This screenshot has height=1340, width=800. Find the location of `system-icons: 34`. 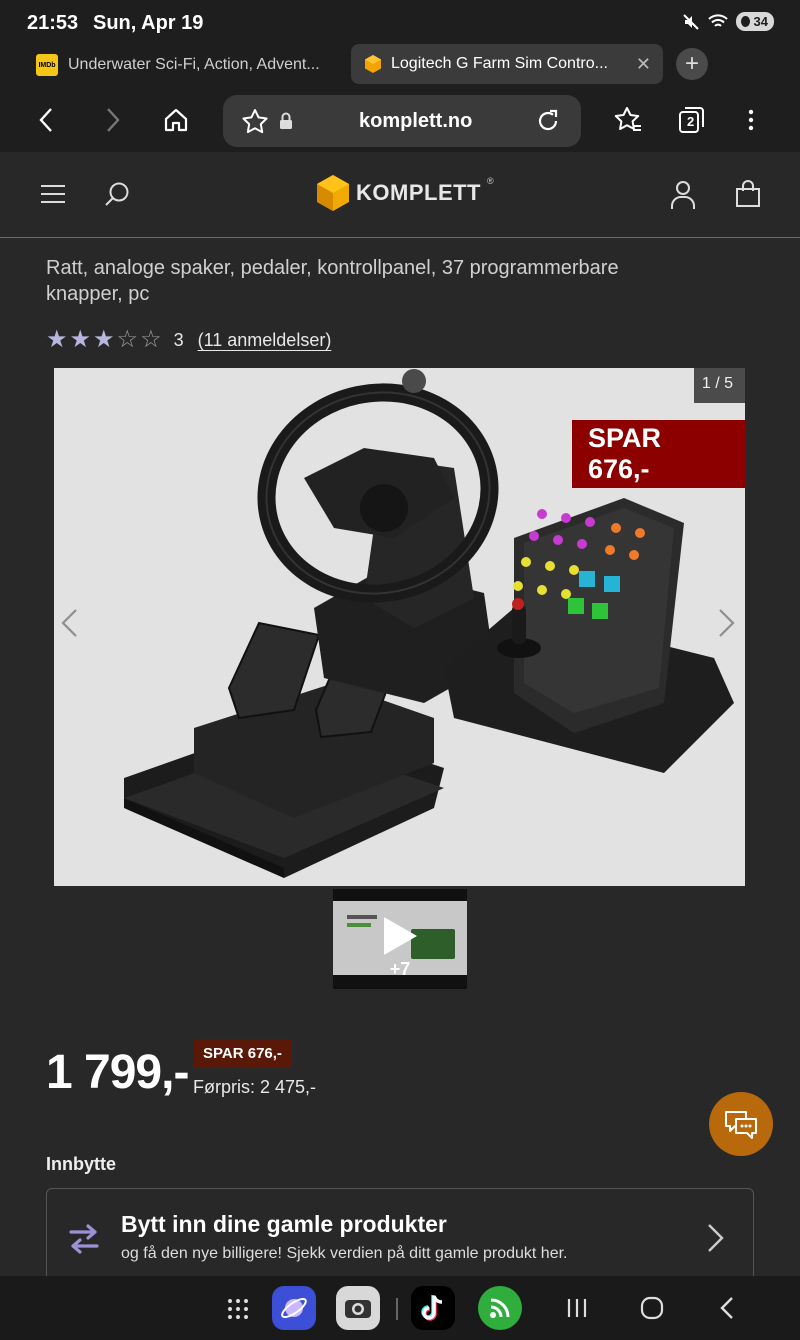

system-icons: 34 is located at coordinates (728, 21).